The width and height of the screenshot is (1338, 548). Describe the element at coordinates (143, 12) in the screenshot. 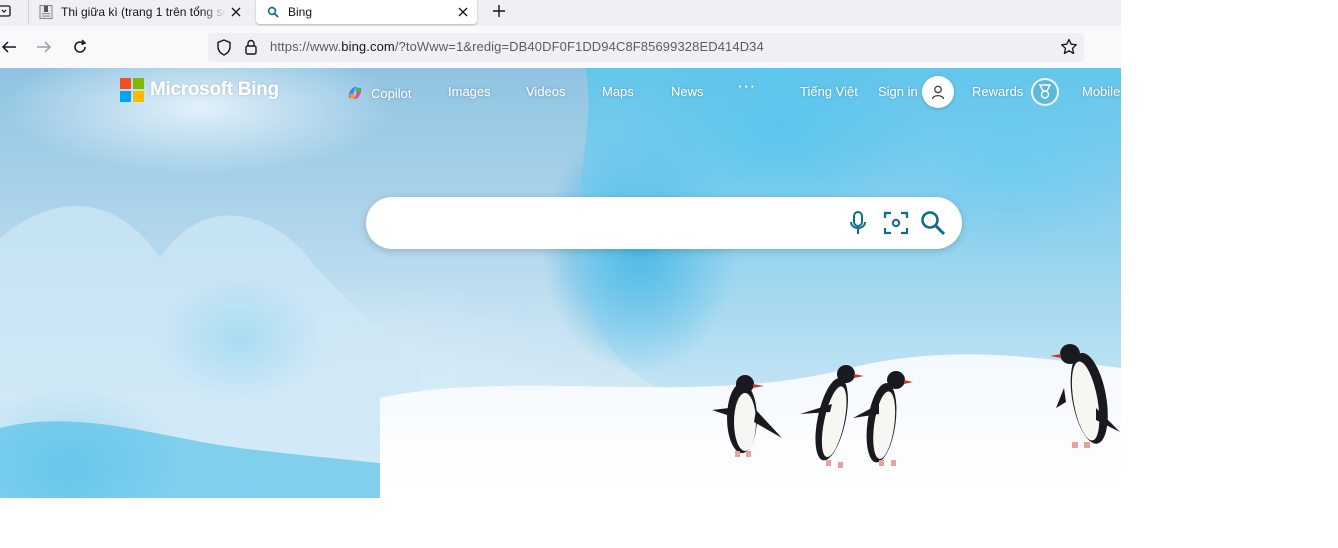

I see `tab-title: Thi giữa kì (trang 1 trên tổng số 1)` at that location.